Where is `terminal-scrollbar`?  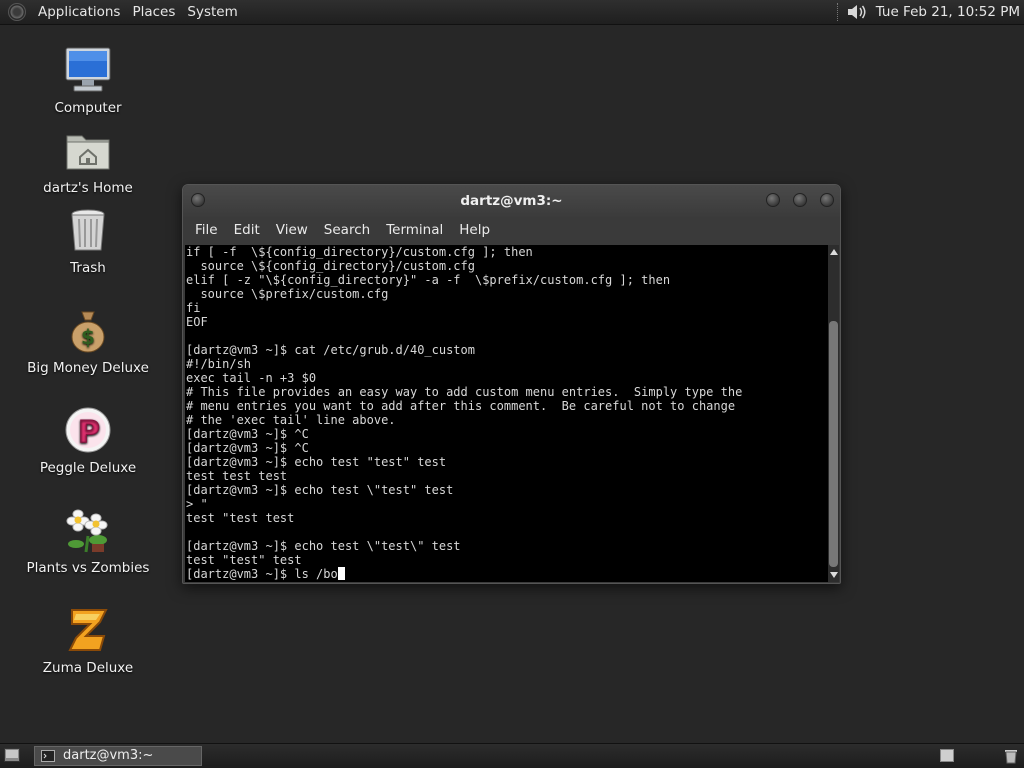
terminal-scrollbar is located at coordinates (833, 413).